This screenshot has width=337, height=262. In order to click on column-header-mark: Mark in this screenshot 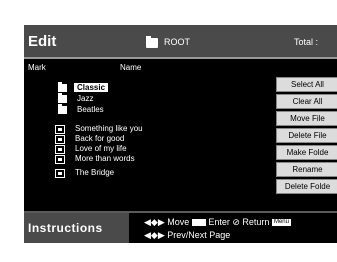, I will do `click(37, 67)`.